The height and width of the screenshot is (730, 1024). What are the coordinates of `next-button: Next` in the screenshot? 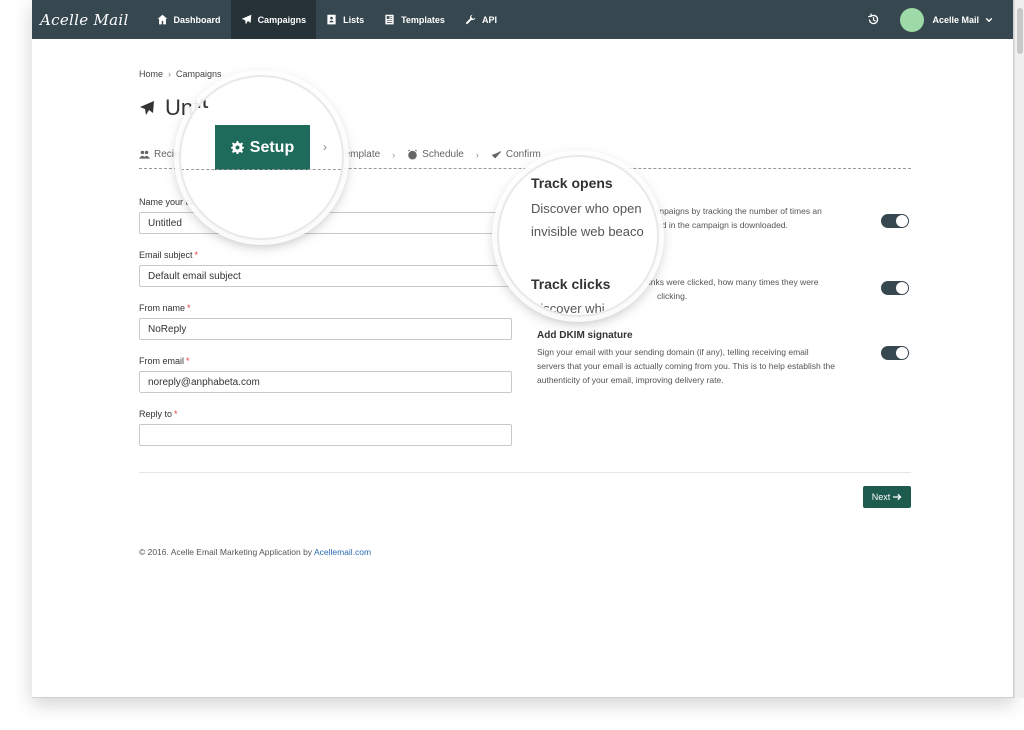 It's located at (887, 497).